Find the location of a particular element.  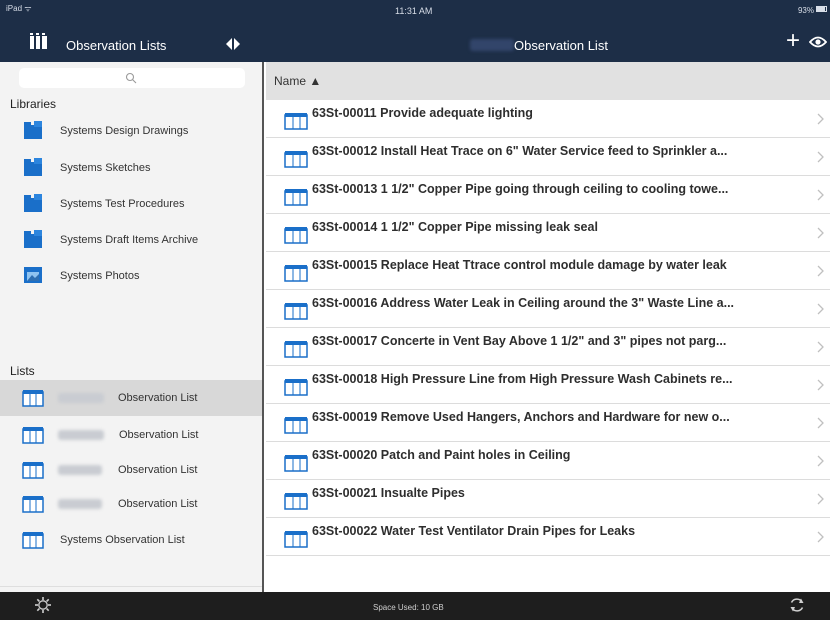

status-battery: 93% is located at coordinates (805, 10).